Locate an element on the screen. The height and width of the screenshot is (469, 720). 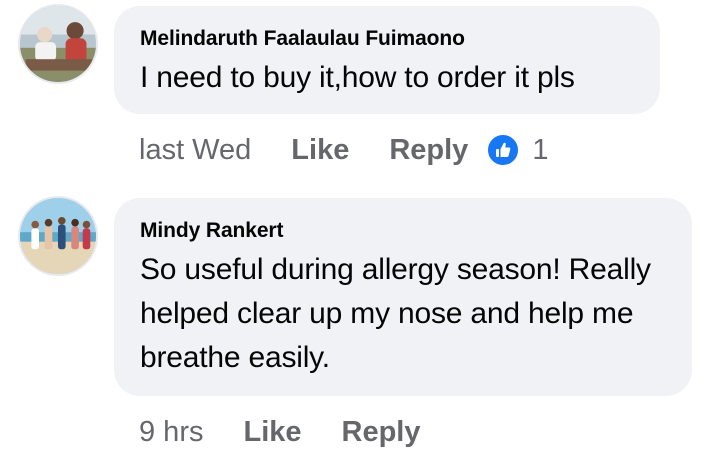
reaction-count: 1 is located at coordinates (540, 150).